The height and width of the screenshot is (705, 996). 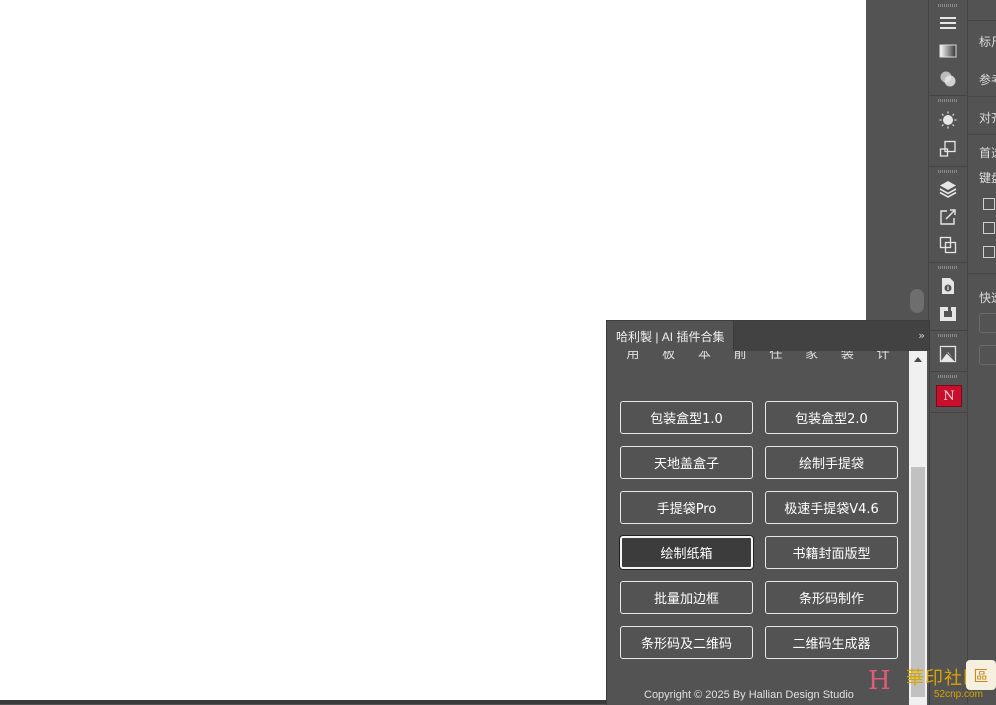 I want to click on canvas-scrollbar-thumb, so click(x=917, y=301).